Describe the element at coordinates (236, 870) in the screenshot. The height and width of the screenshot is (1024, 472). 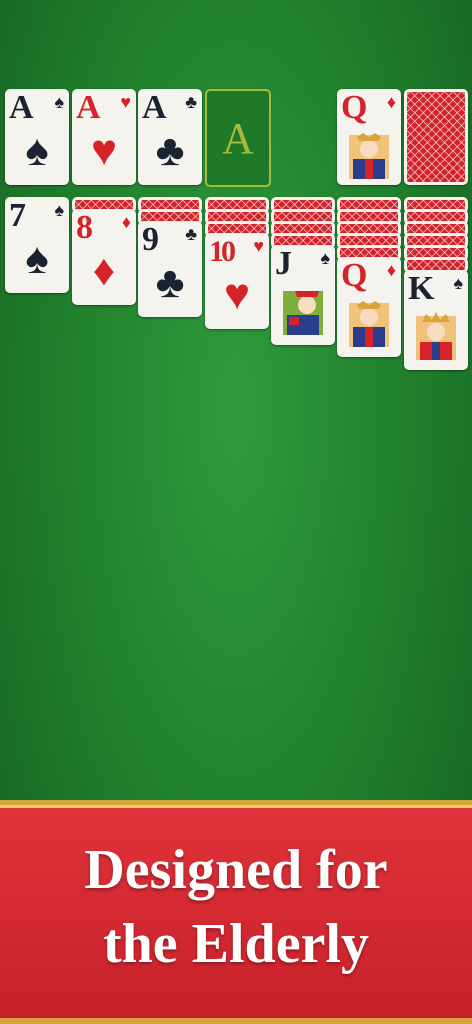
I see `banner-line-1: Designed for` at that location.